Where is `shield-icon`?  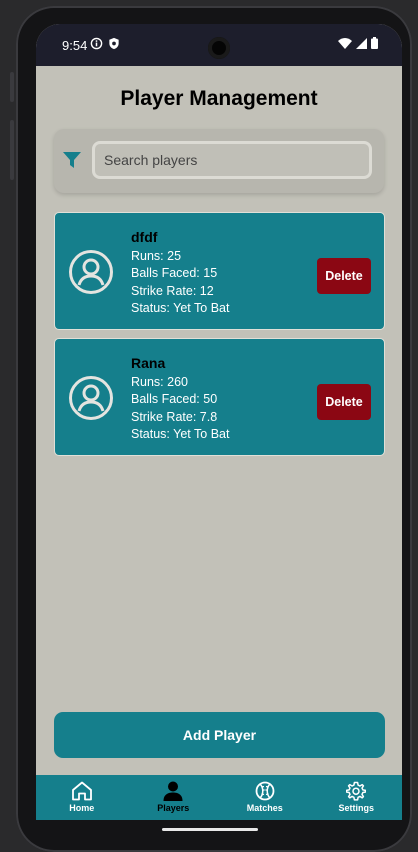 shield-icon is located at coordinates (114, 43).